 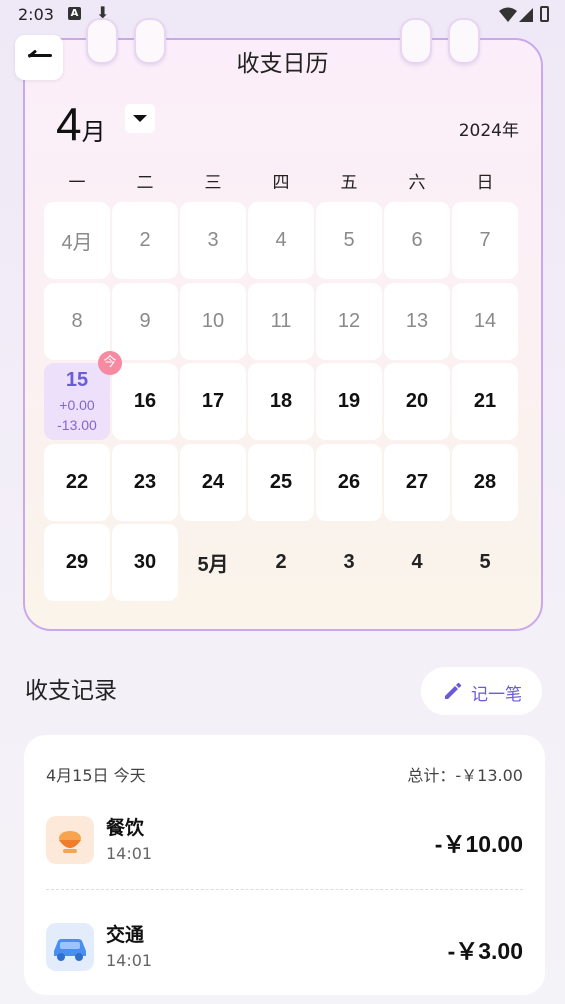 I want to click on record-item-transit: 交通 14:01 -￥3.00, so click(x=284, y=953).